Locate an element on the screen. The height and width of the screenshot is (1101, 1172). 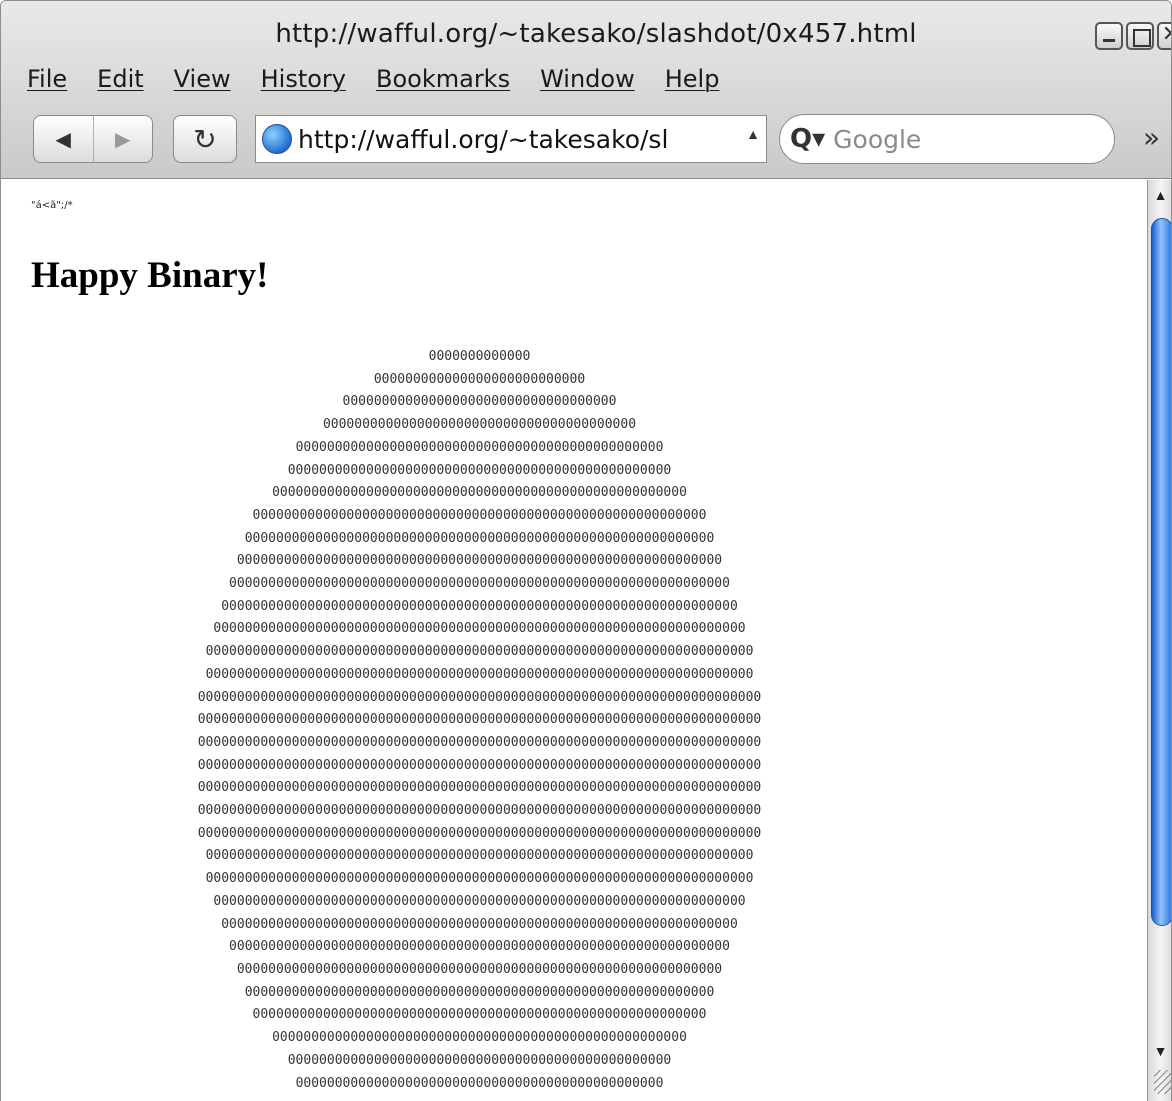
vertical-scrollbar: ▲ ▼ is located at coordinates (1159, 640).